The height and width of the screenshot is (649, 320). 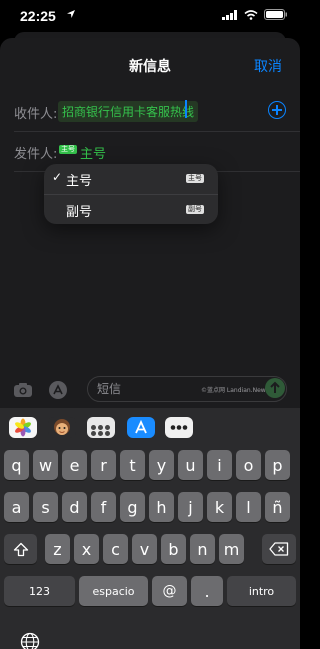 What do you see at coordinates (248, 465) in the screenshot?
I see `key-o: o` at bounding box center [248, 465].